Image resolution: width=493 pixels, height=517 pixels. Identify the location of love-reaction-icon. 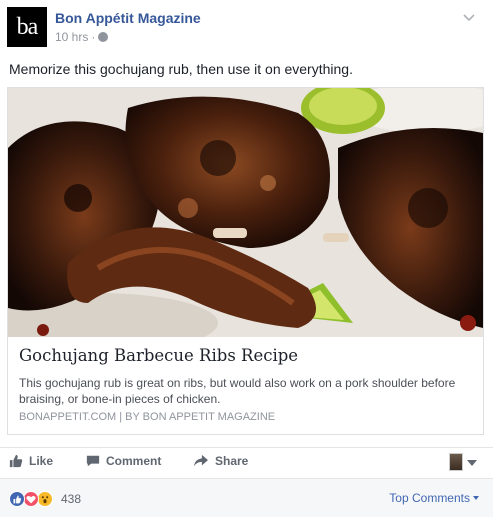
(31, 499).